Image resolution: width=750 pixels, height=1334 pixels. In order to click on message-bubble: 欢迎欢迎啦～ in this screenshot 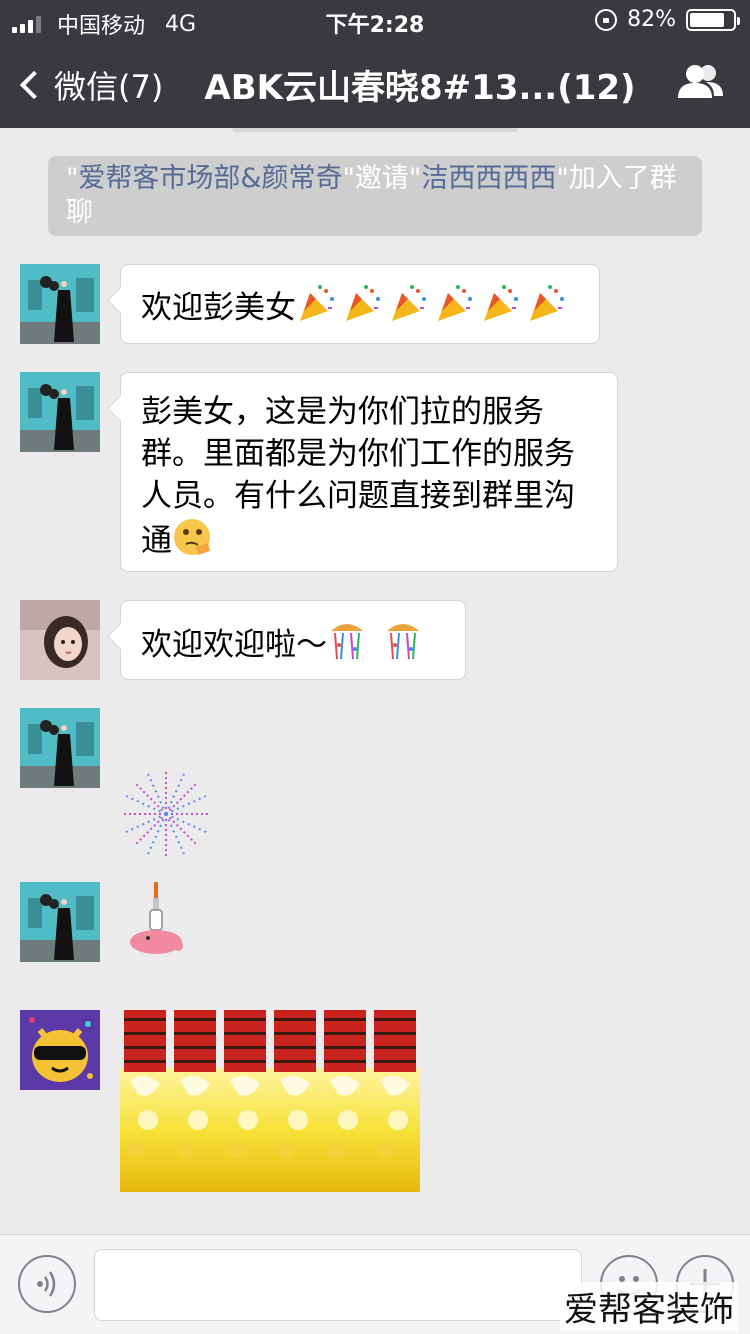, I will do `click(293, 640)`.